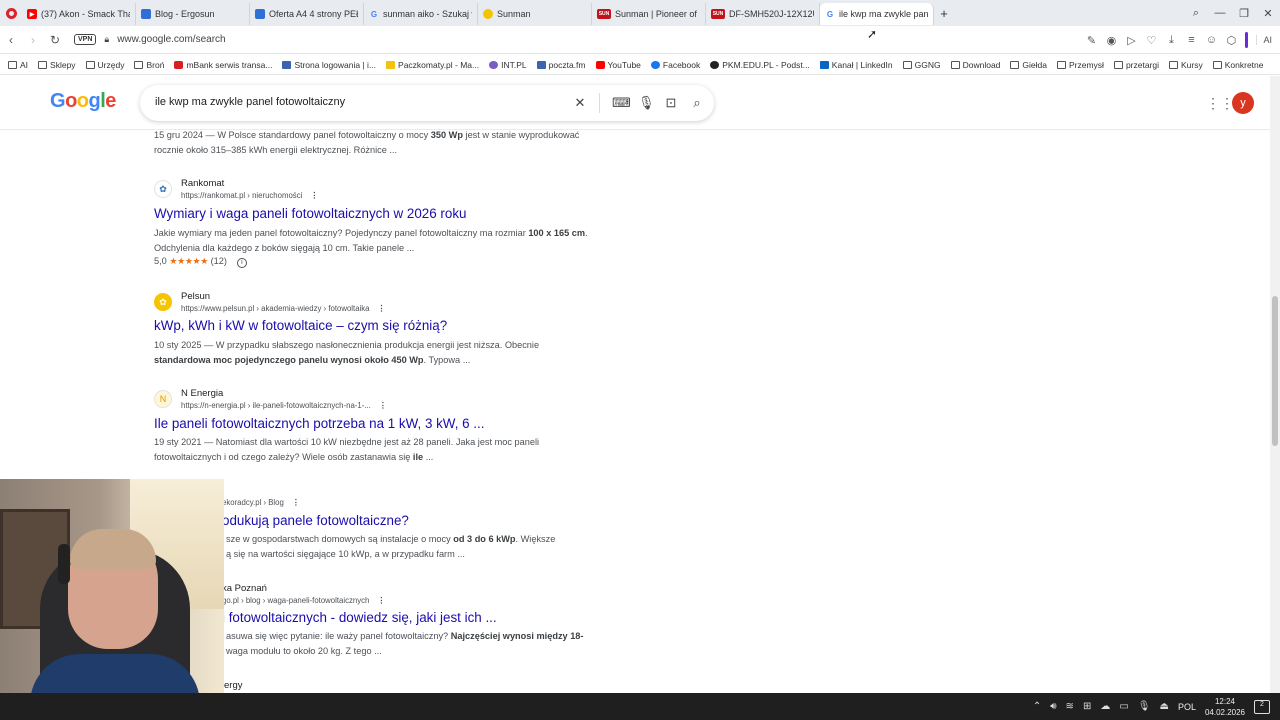 The height and width of the screenshot is (720, 1280). Describe the element at coordinates (1111, 40) in the screenshot. I see `camera-icon: ◉` at that location.